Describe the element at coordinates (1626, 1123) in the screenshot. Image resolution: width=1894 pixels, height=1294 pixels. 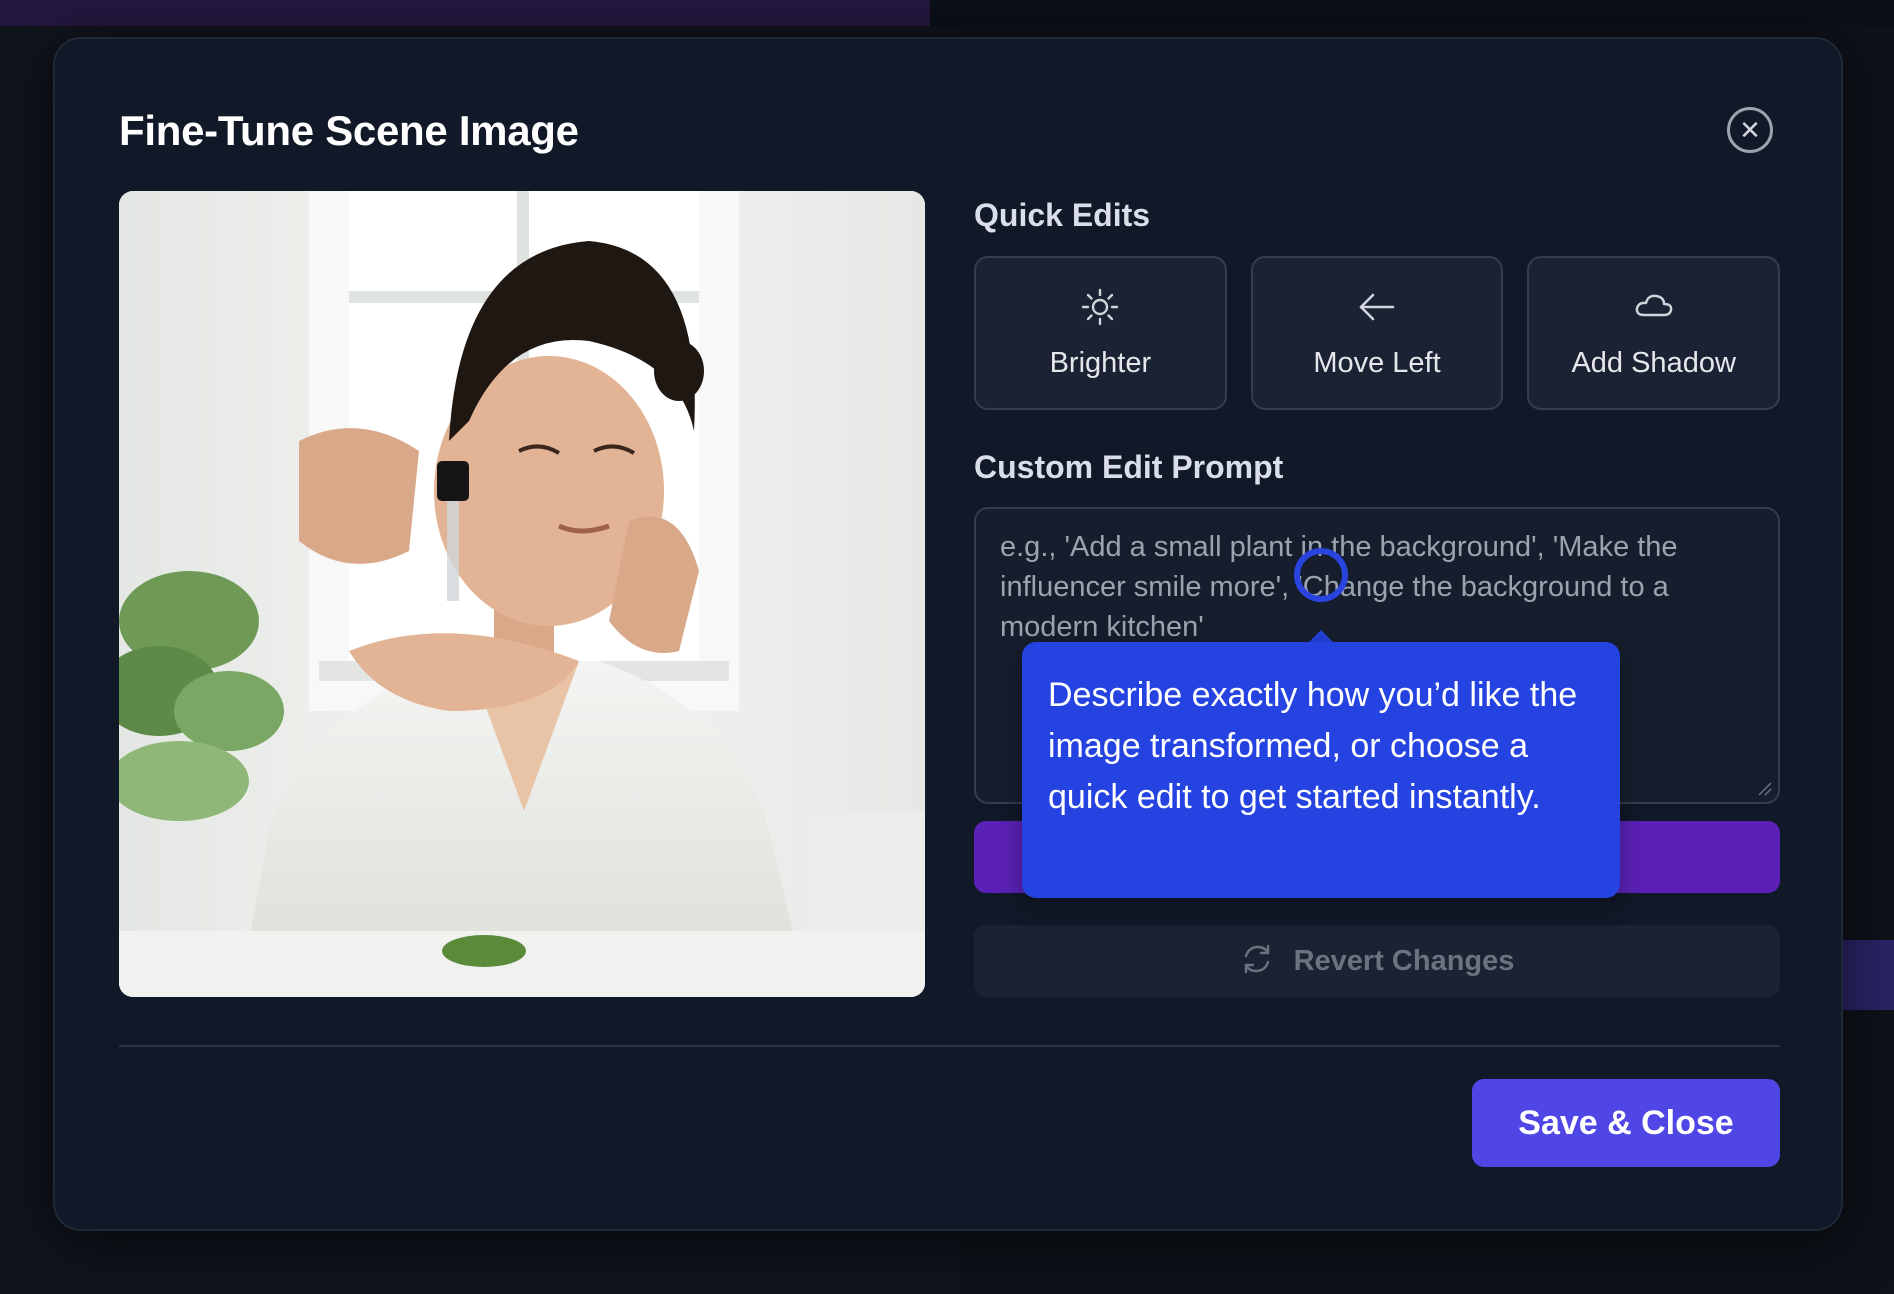
I see `save-close-button: Save & Close` at that location.